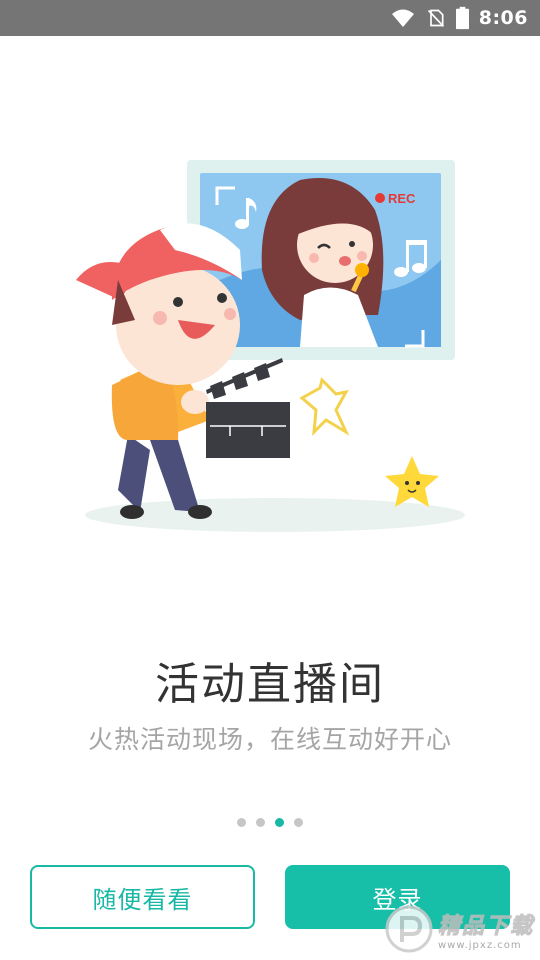 The width and height of the screenshot is (540, 960). What do you see at coordinates (479, 945) in the screenshot?
I see `watermark-url: www.jpxz.com` at bounding box center [479, 945].